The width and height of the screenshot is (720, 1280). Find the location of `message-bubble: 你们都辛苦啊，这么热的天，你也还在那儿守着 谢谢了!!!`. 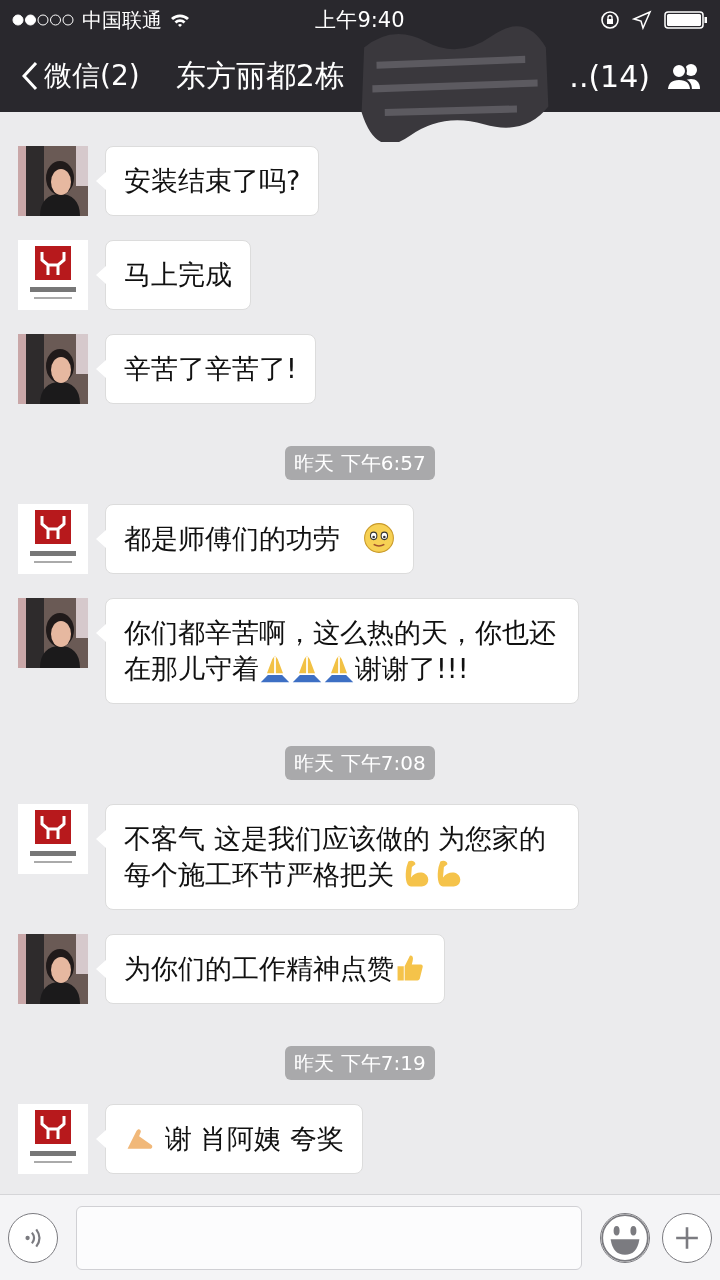

message-bubble: 你们都辛苦啊，这么热的天，你也还在那儿守着 谢谢了!!! is located at coordinates (342, 651).